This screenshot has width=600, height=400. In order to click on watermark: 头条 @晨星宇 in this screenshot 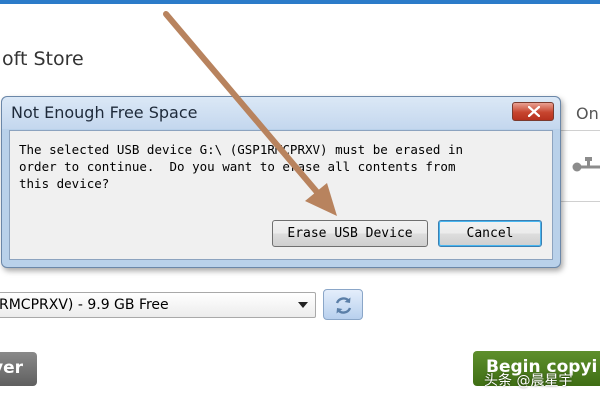, I will do `click(528, 381)`.